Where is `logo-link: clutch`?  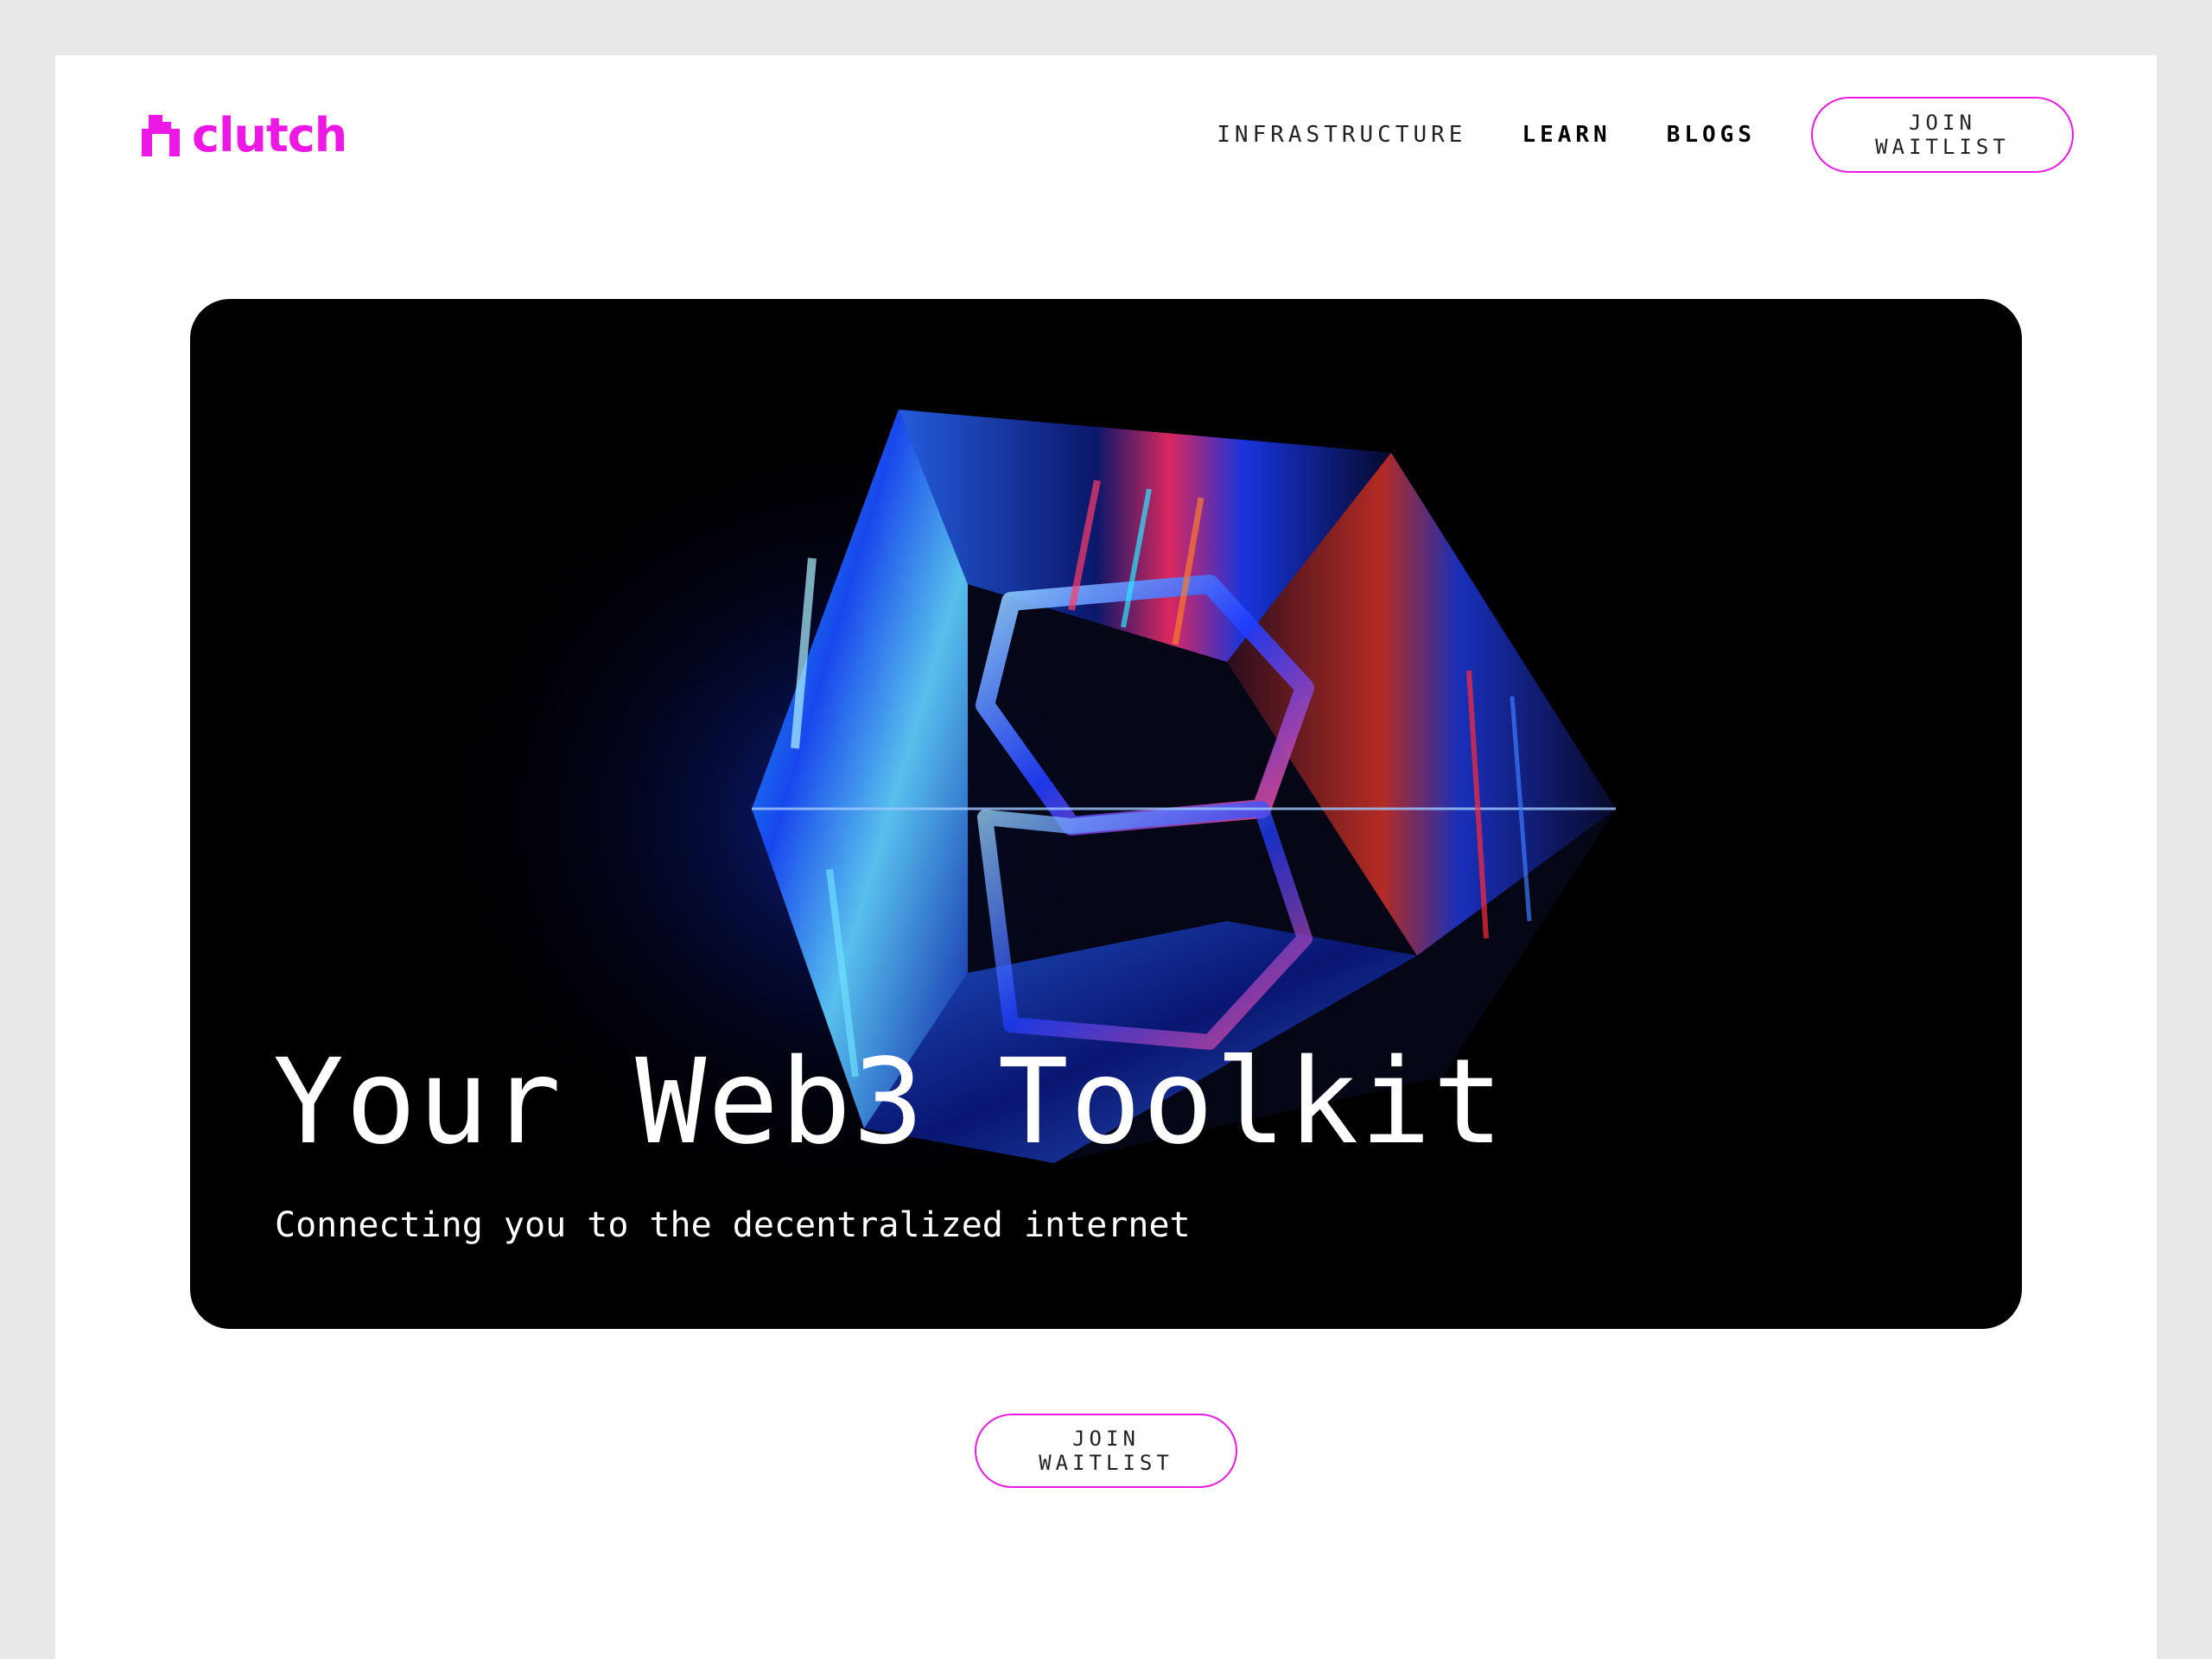
logo-link: clutch is located at coordinates (242, 135).